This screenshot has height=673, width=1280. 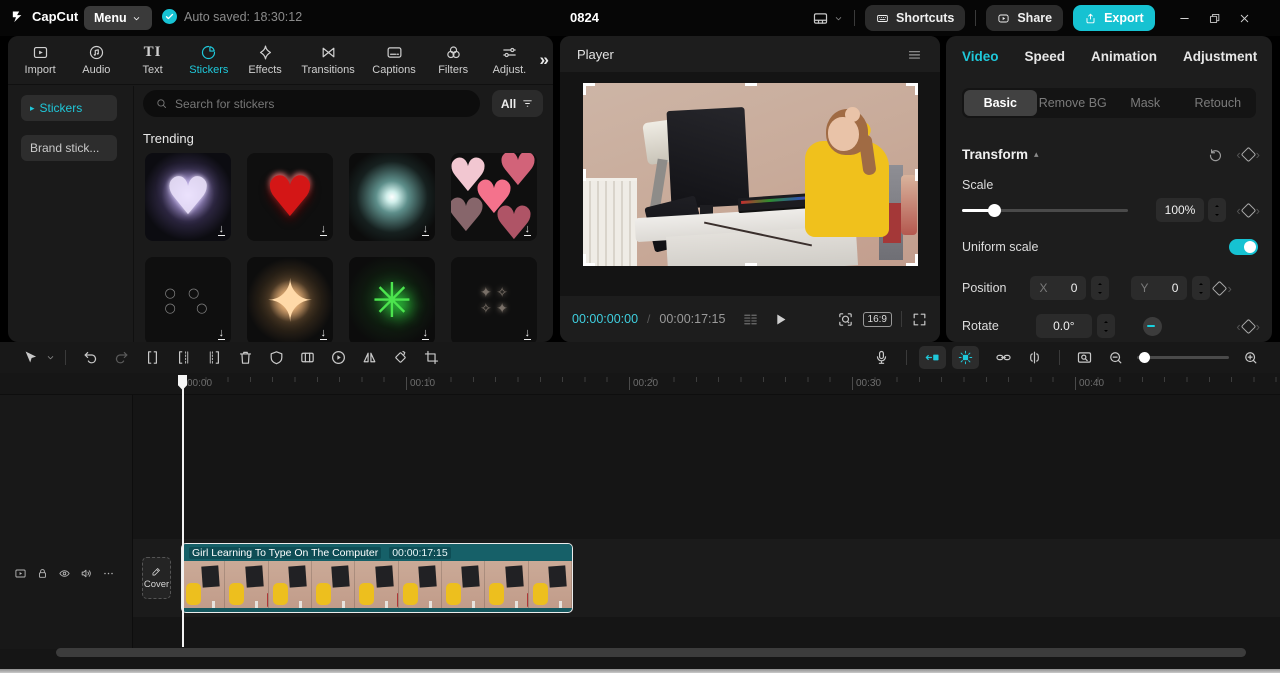 What do you see at coordinates (965, 357) in the screenshot?
I see `preview-frames-toggle` at bounding box center [965, 357].